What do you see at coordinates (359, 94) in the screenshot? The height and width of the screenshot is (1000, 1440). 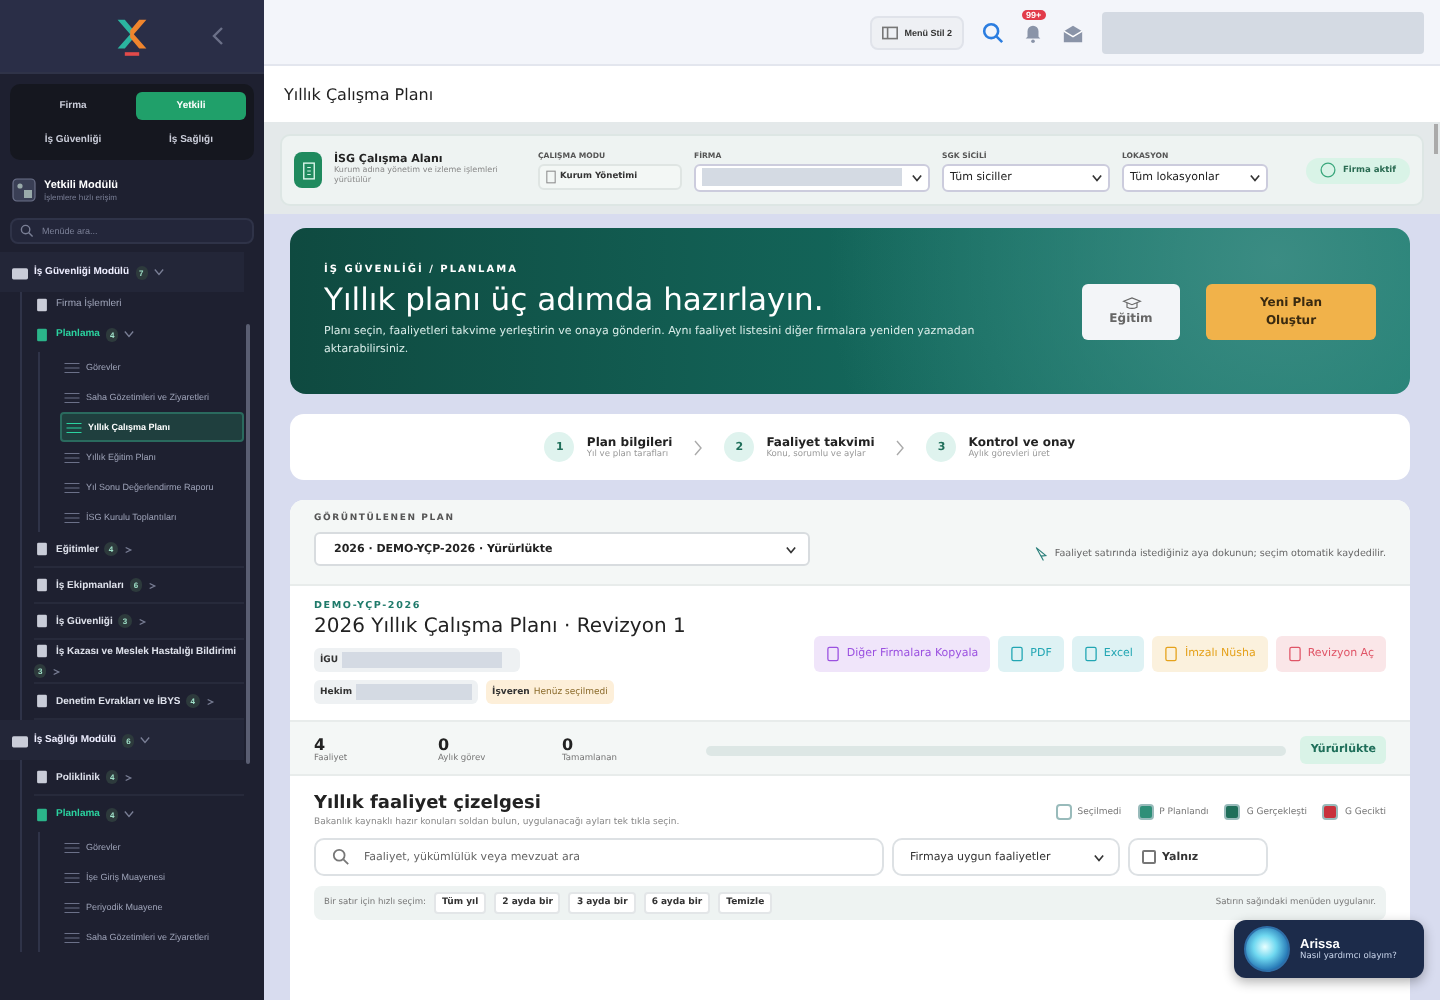 I see `page-title: Yıllık Çalışma Planı` at bounding box center [359, 94].